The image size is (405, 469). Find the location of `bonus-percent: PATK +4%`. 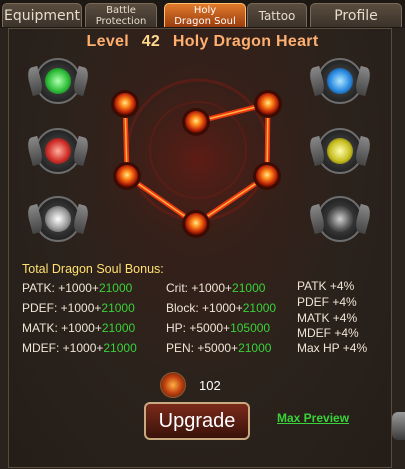

bonus-percent: PATK +4% is located at coordinates (326, 286).